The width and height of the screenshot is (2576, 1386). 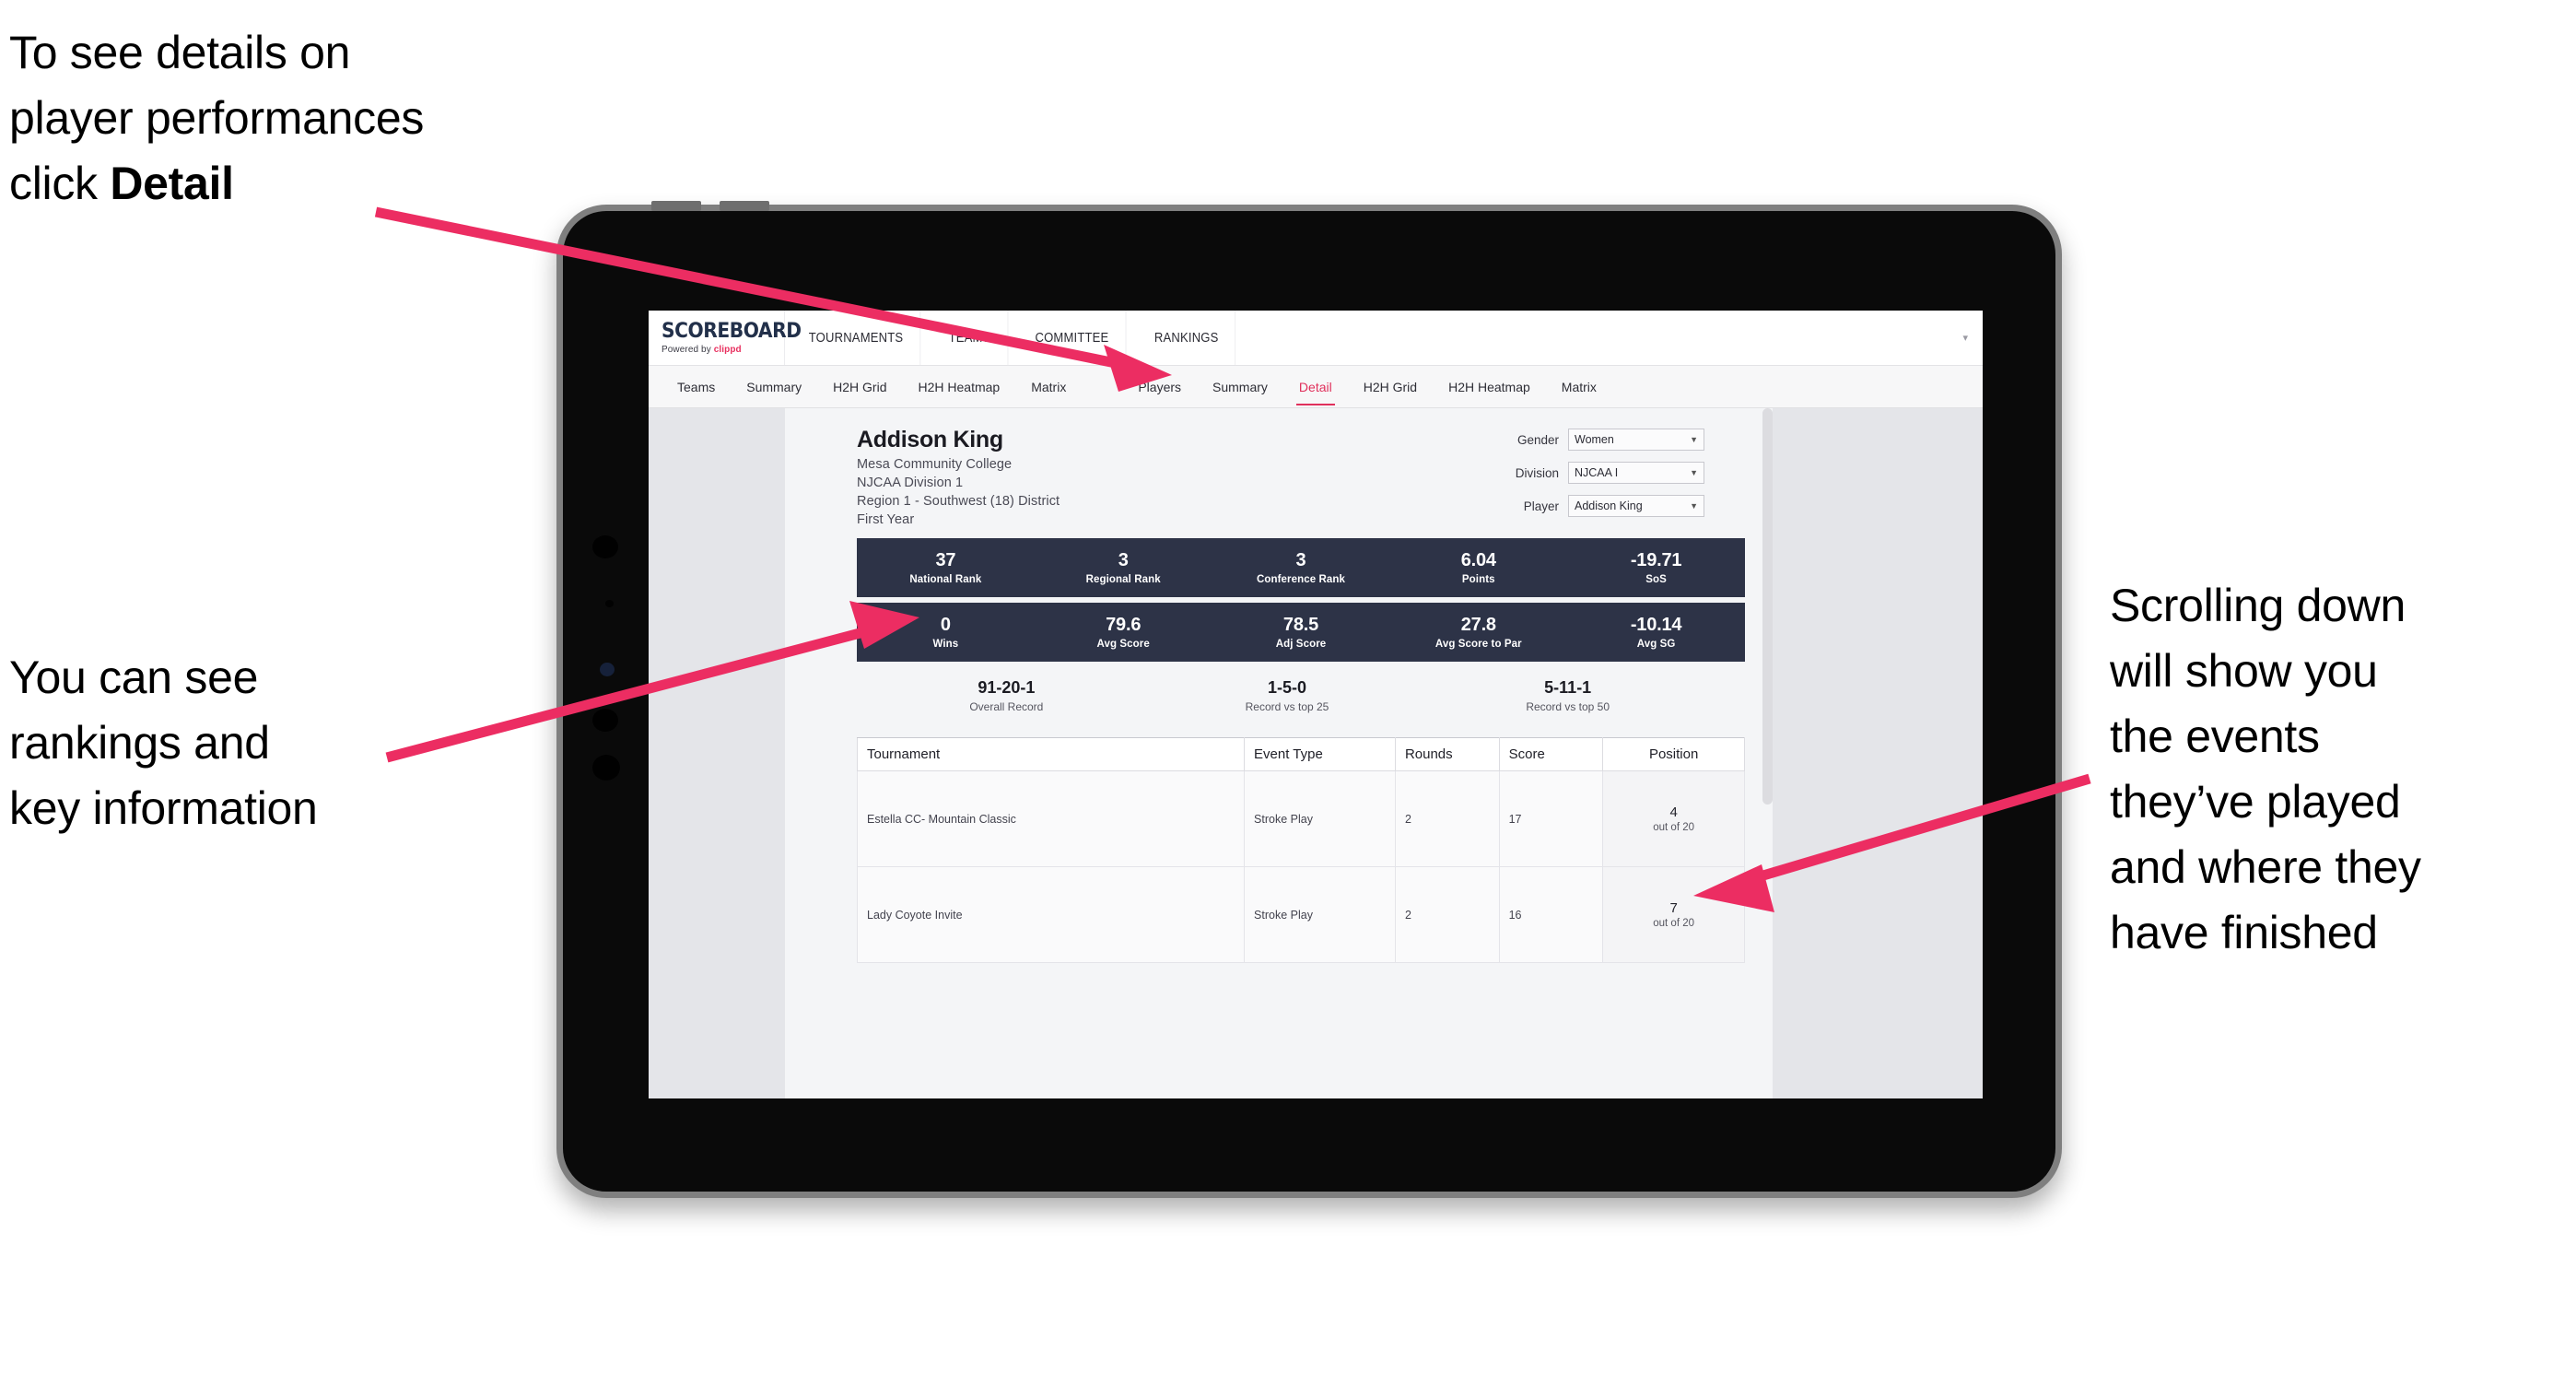 I want to click on filter-gender-value: Women, so click(x=1594, y=440).